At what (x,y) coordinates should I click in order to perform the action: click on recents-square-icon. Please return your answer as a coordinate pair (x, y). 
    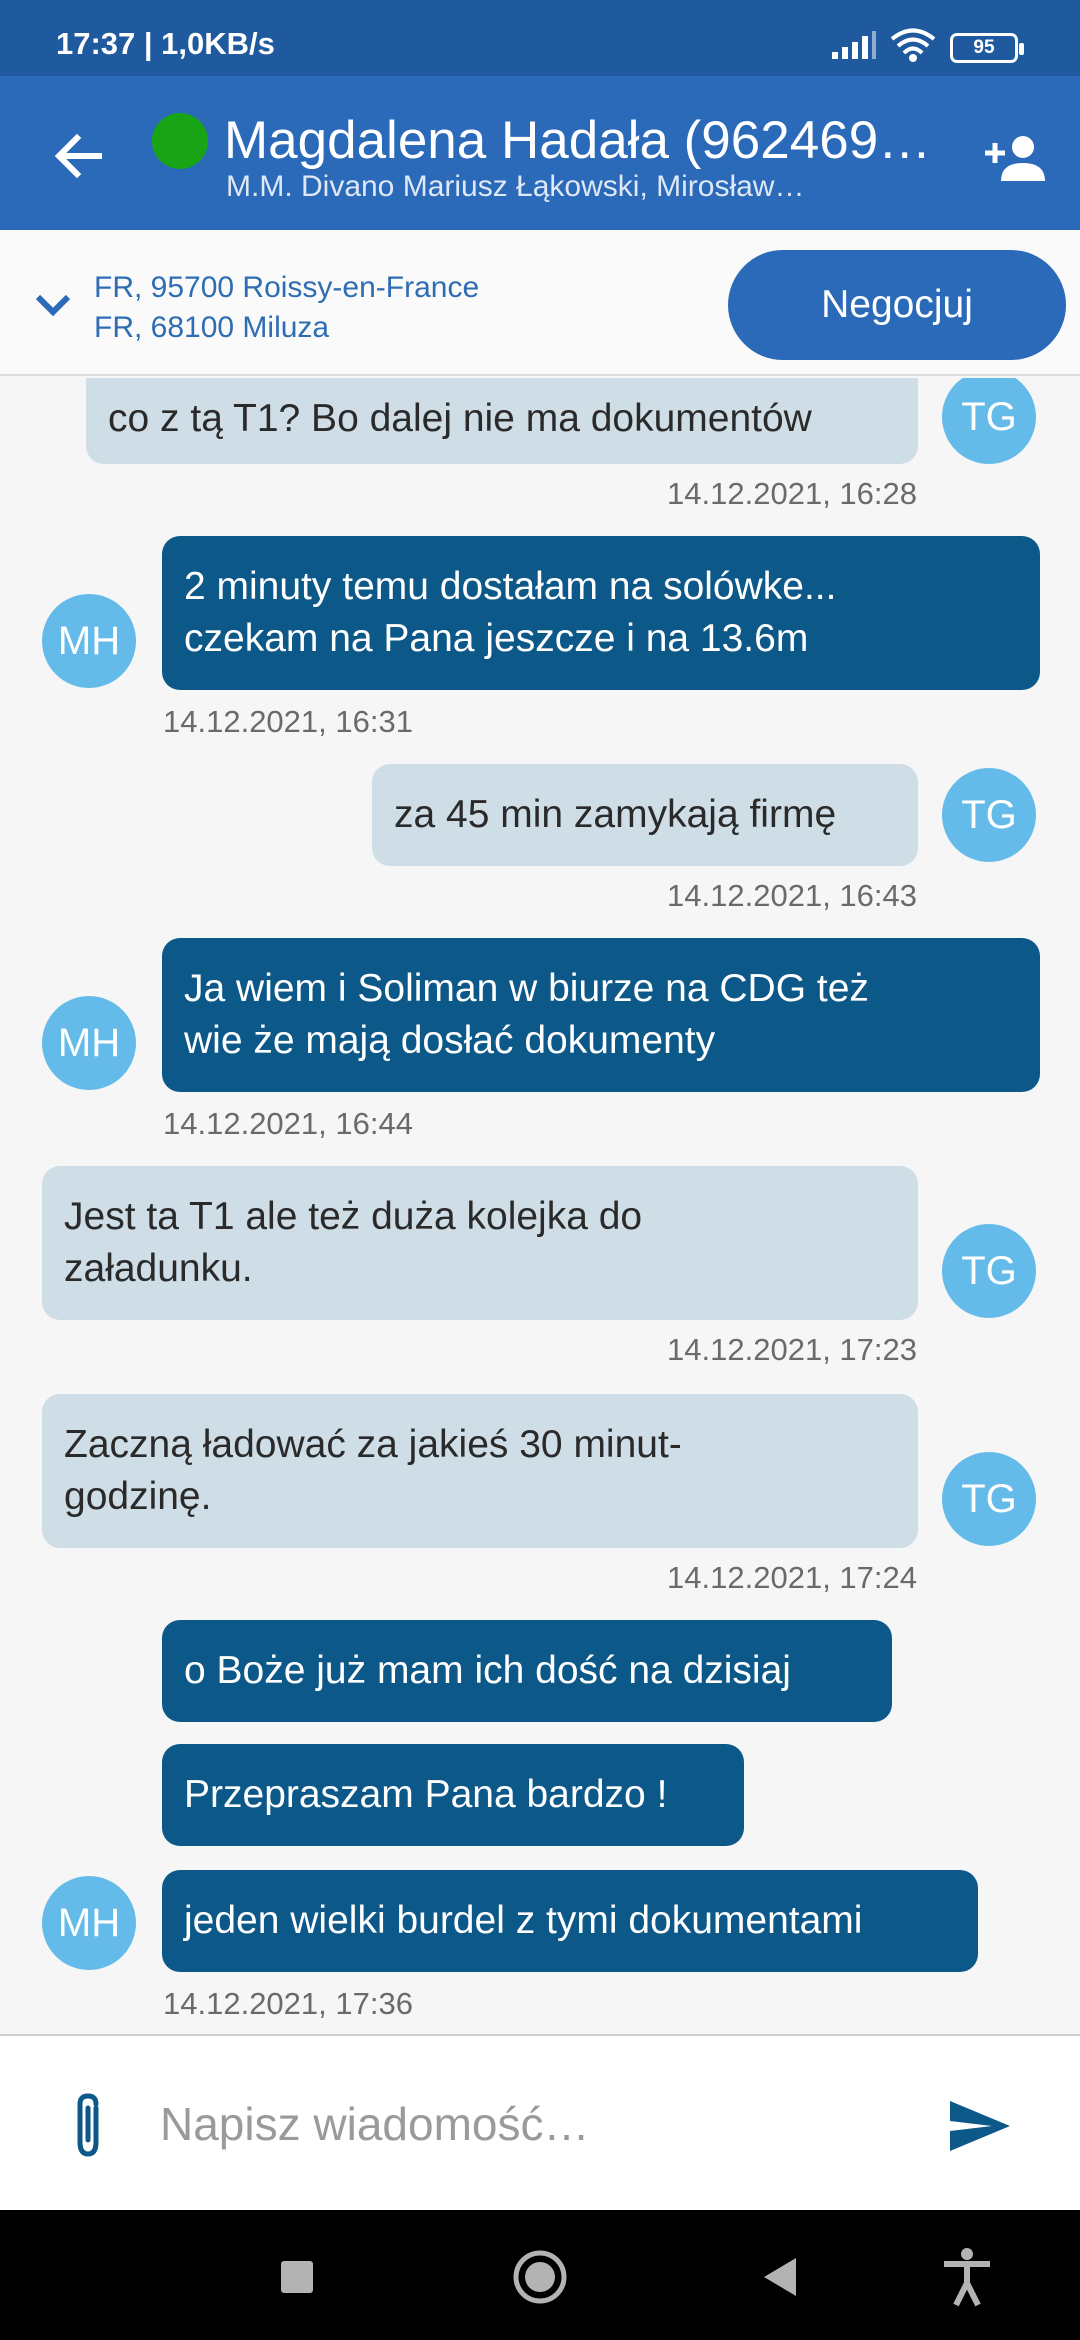
    Looking at the image, I should click on (297, 2277).